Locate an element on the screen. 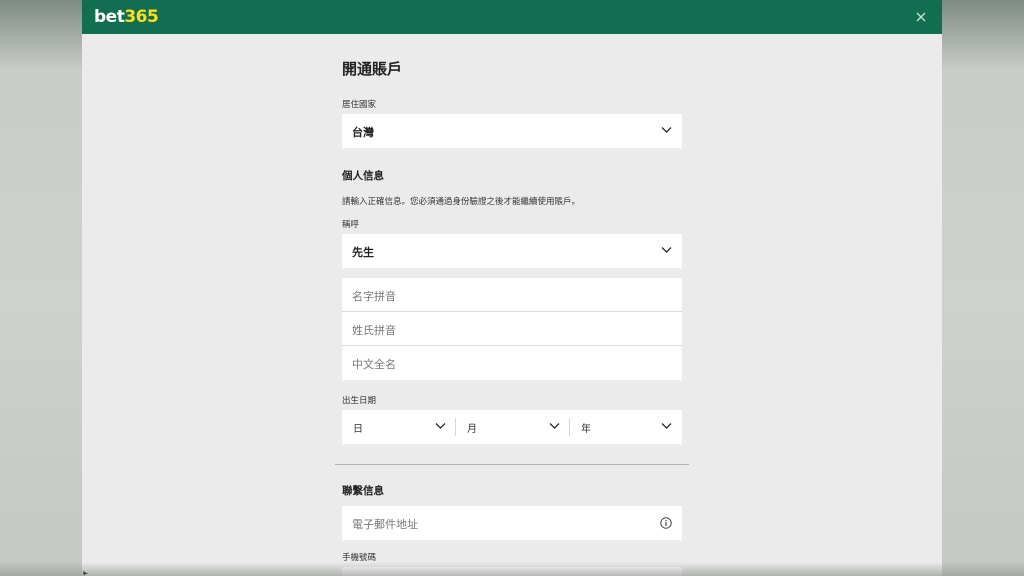 Image resolution: width=1024 pixels, height=576 pixels. dob-year-value: 年 is located at coordinates (586, 429).